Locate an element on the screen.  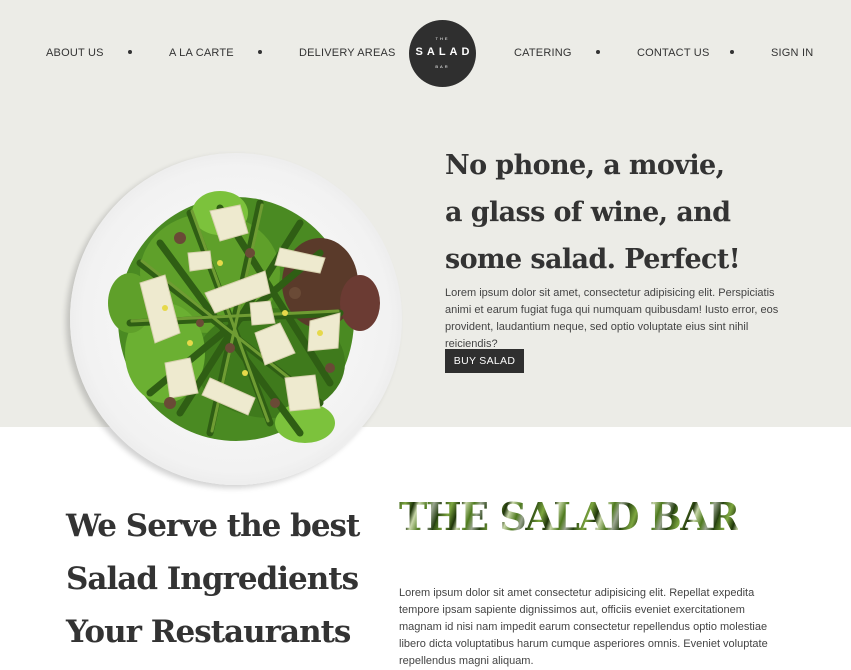
nav-delivery-areas: DELIVERY AREAS is located at coordinates (347, 53).